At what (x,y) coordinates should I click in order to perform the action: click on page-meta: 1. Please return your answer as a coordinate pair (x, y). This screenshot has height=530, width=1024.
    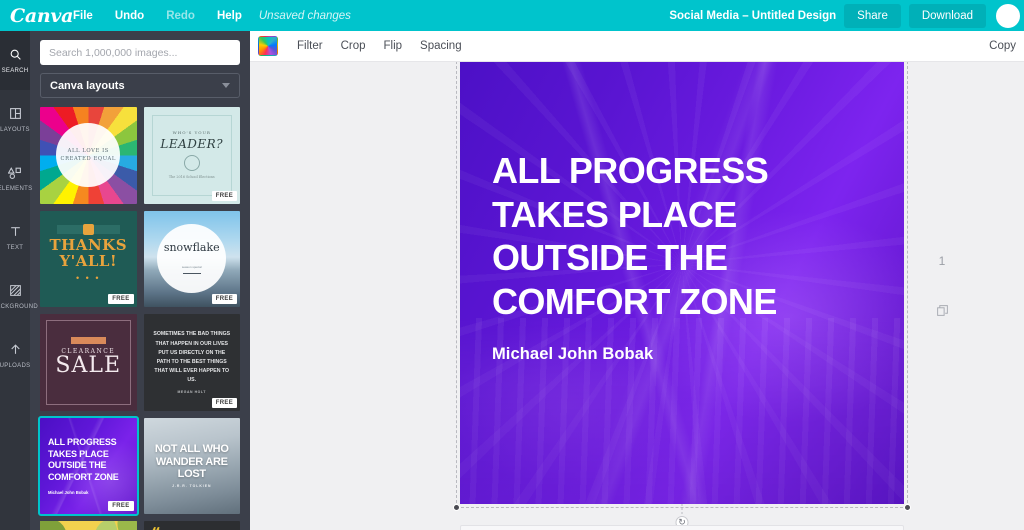
    Looking at the image, I should click on (942, 192).